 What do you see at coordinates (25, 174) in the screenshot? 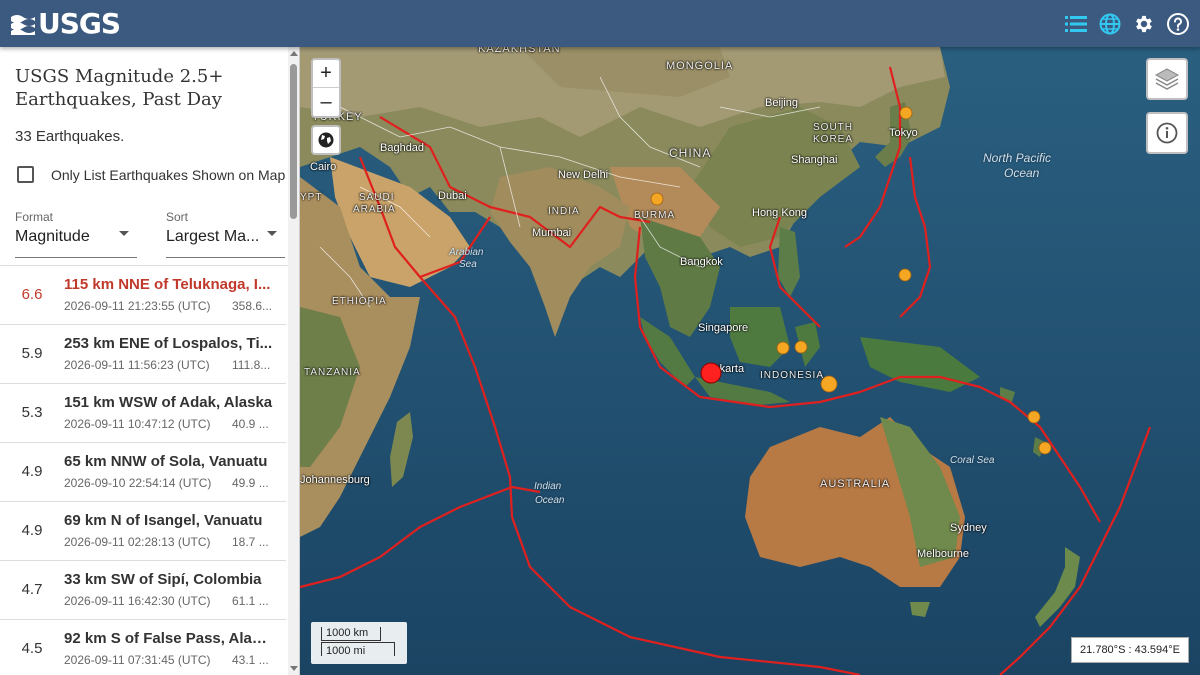
I see `only-list-checkbox` at bounding box center [25, 174].